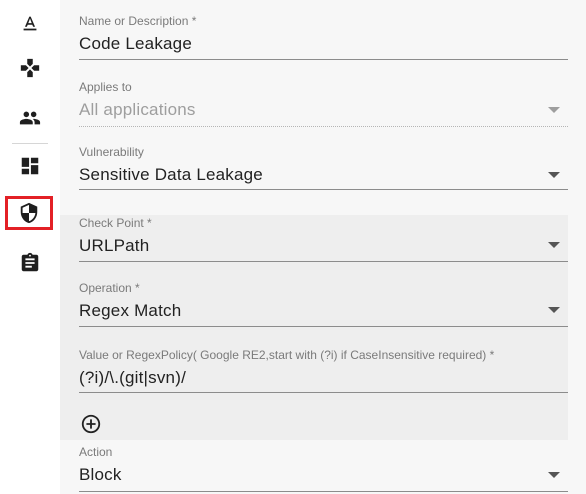  What do you see at coordinates (30, 143) in the screenshot?
I see `sidebar-divider` at bounding box center [30, 143].